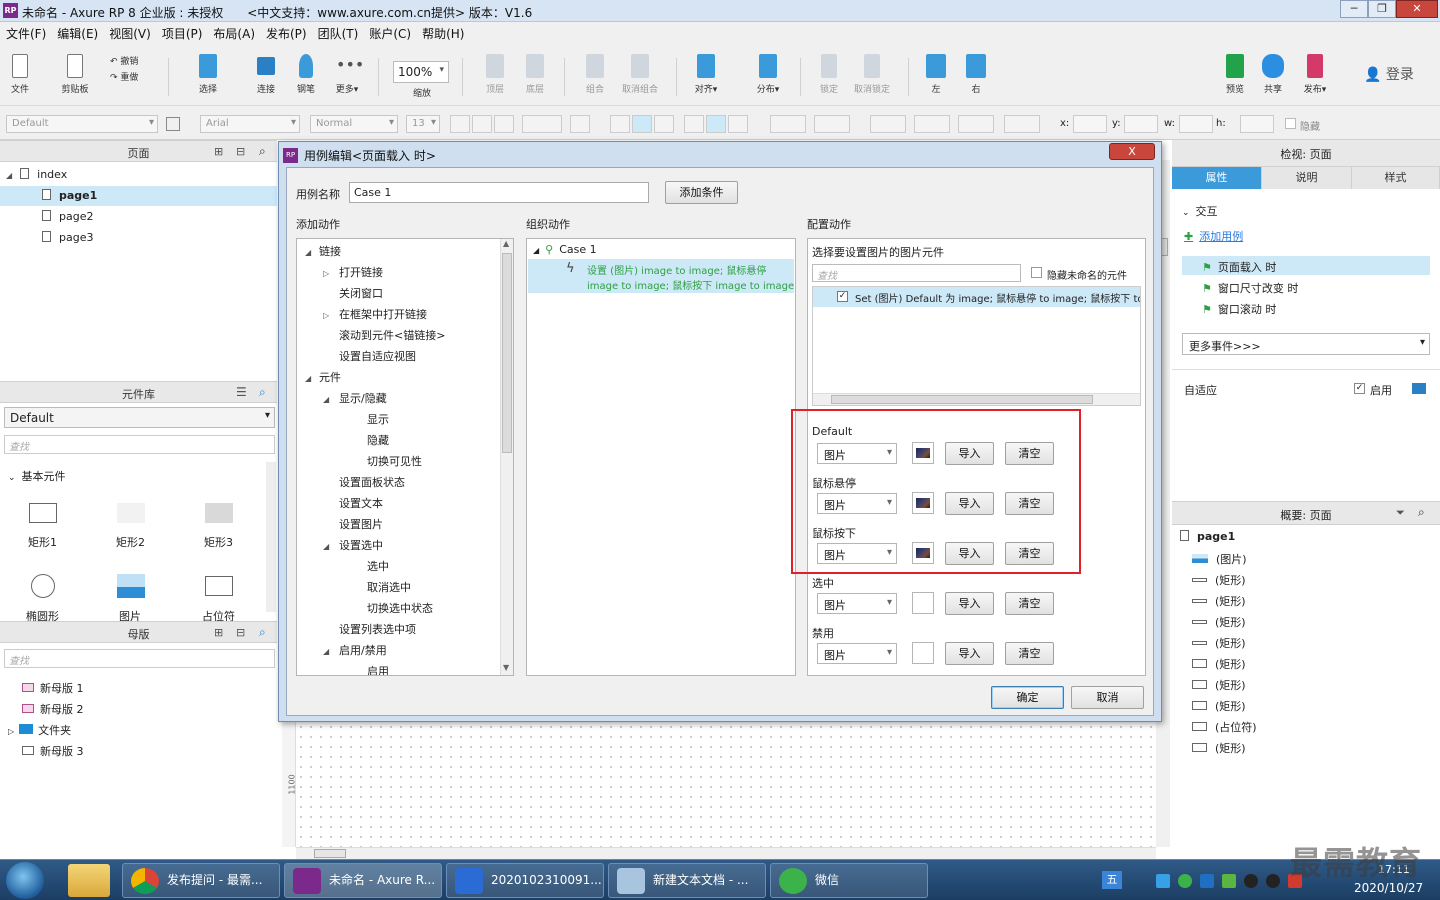 The image size is (1440, 900). What do you see at coordinates (1389, 74) in the screenshot?
I see `login-button: 👤 登录` at bounding box center [1389, 74].